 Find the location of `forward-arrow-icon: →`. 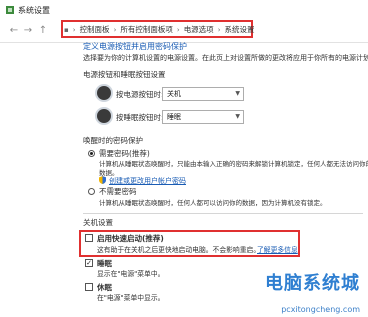

forward-arrow-icon: → is located at coordinates (28, 31).